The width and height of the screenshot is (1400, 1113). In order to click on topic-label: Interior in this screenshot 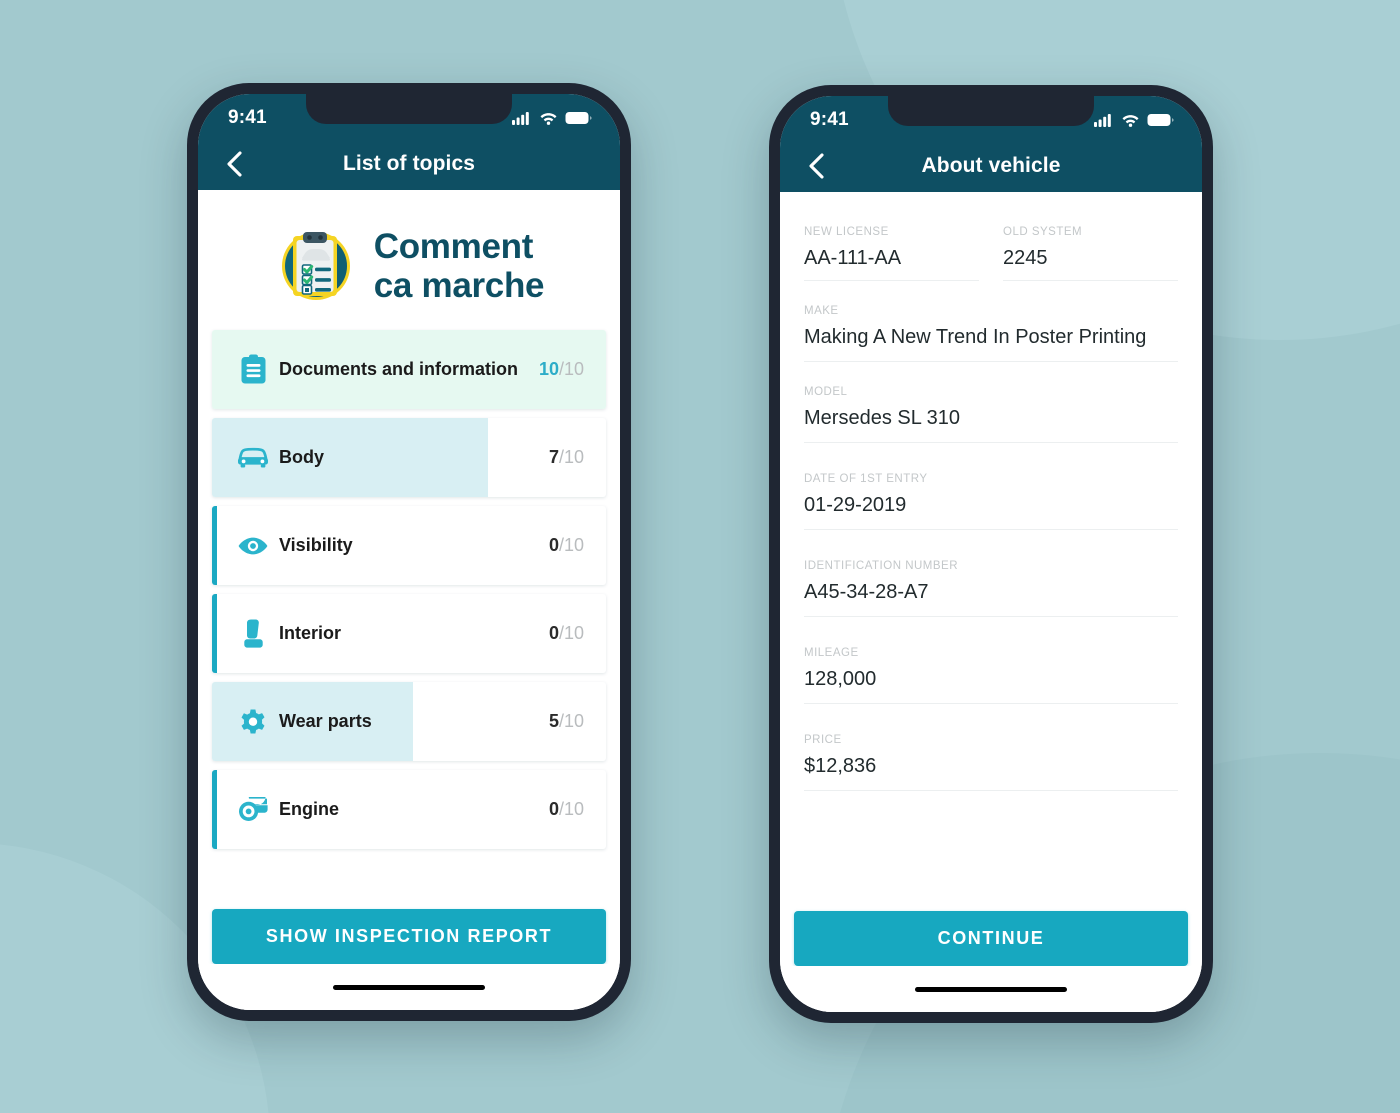, I will do `click(310, 633)`.